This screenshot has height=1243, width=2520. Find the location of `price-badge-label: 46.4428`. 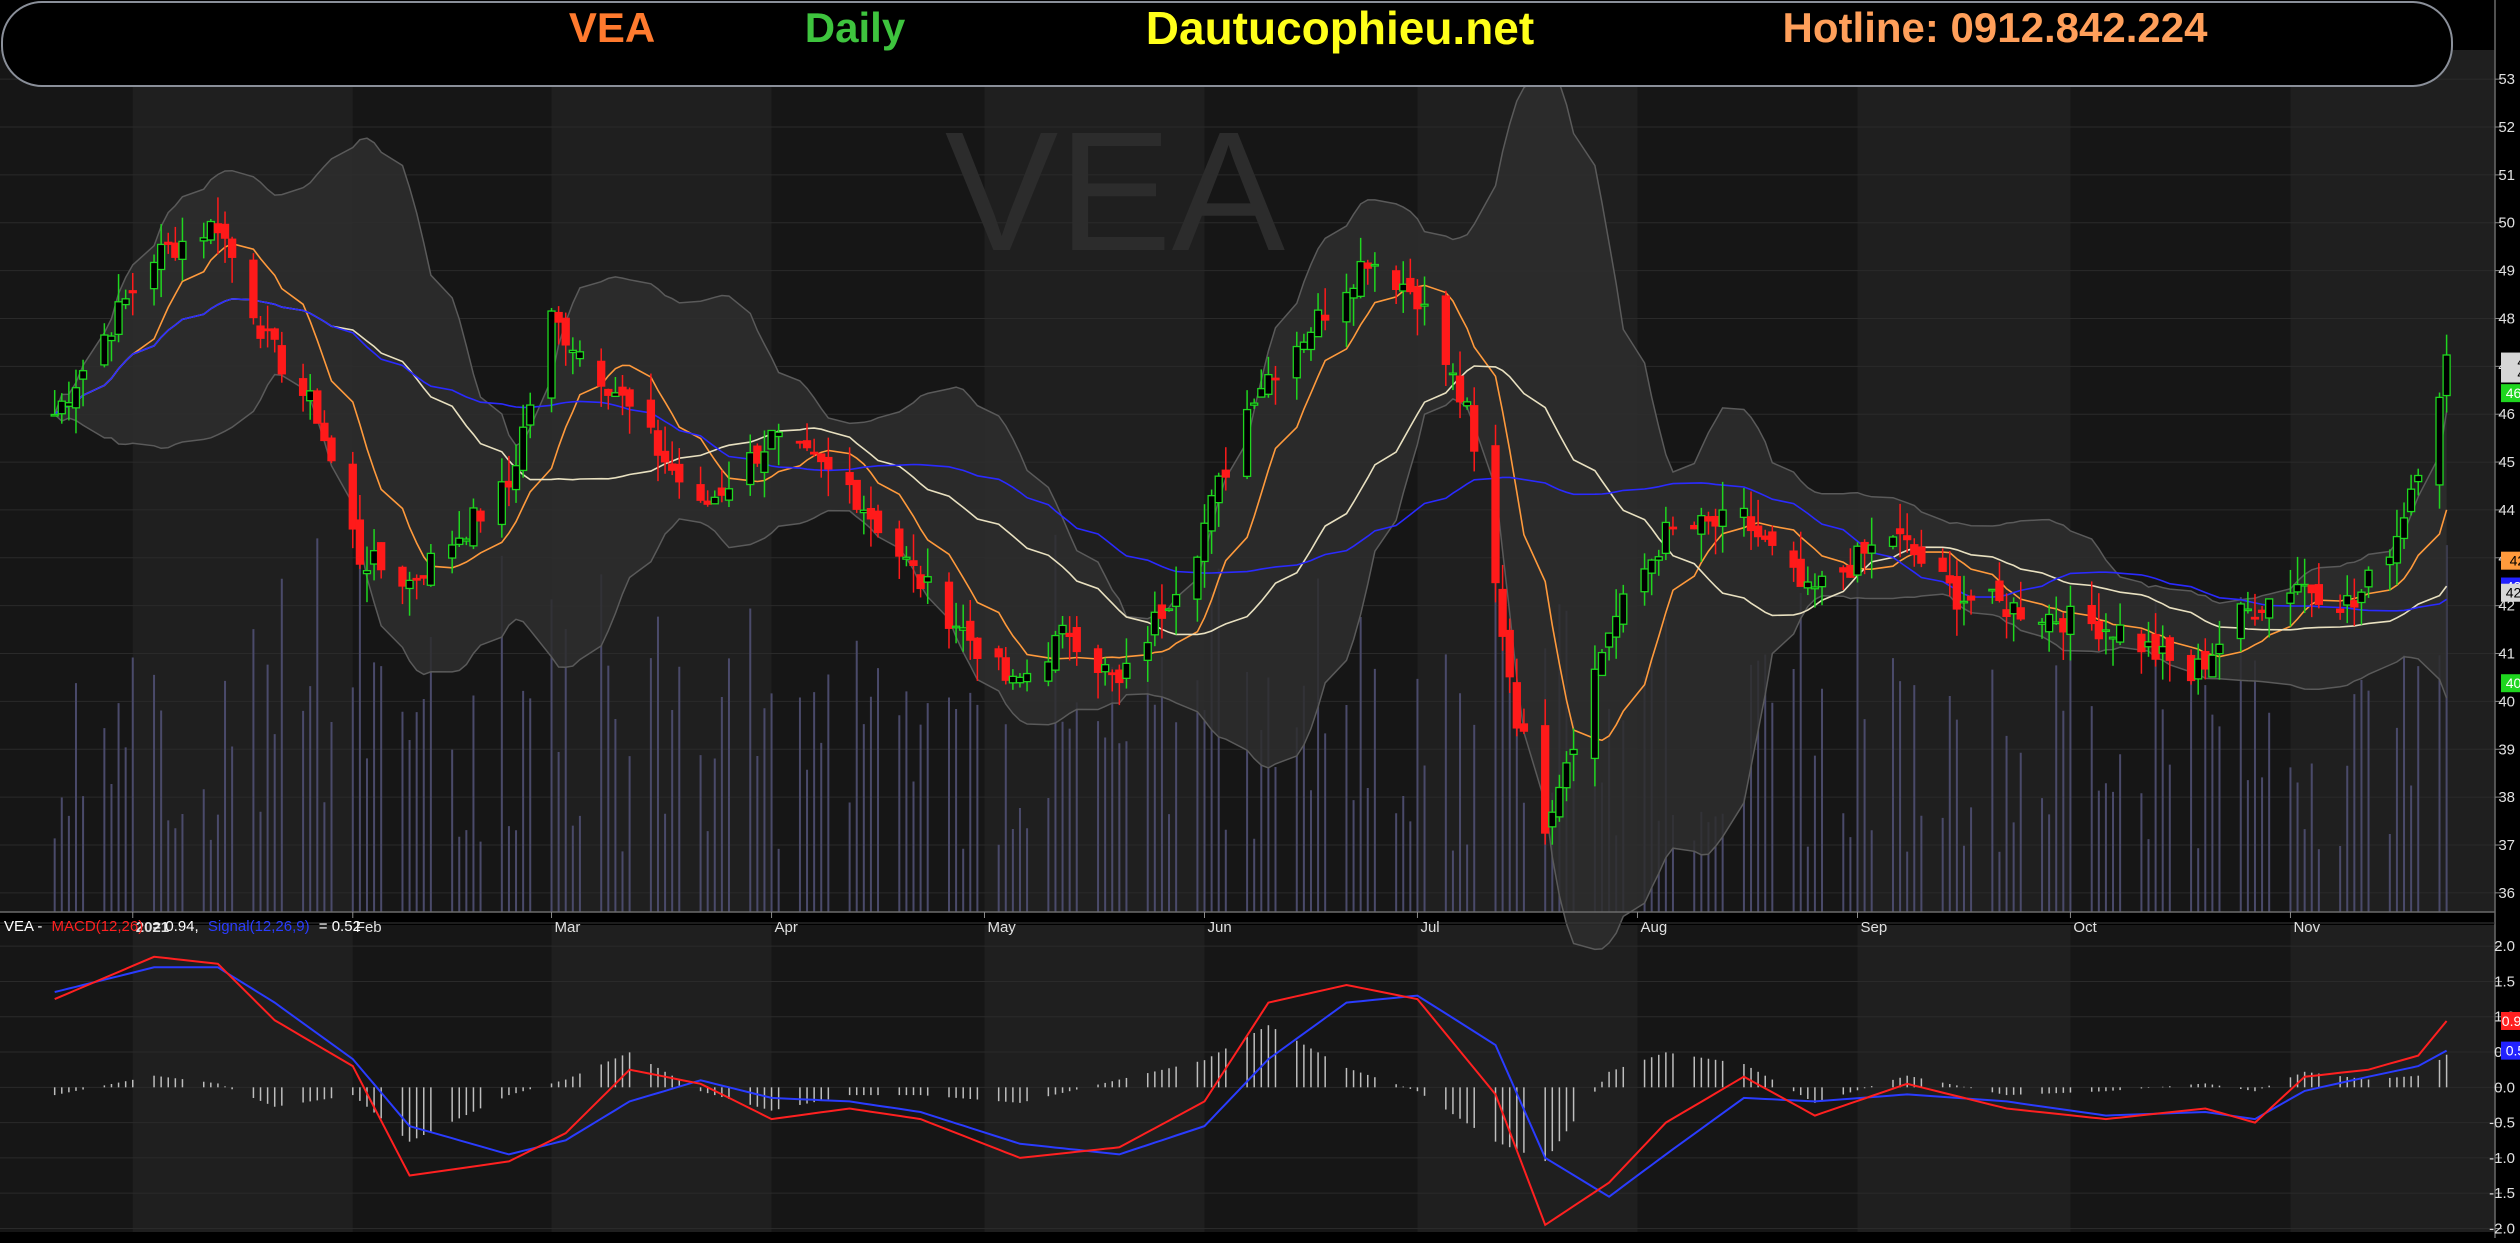

price-badge-label: 46.4428 is located at coordinates (2513, 393).